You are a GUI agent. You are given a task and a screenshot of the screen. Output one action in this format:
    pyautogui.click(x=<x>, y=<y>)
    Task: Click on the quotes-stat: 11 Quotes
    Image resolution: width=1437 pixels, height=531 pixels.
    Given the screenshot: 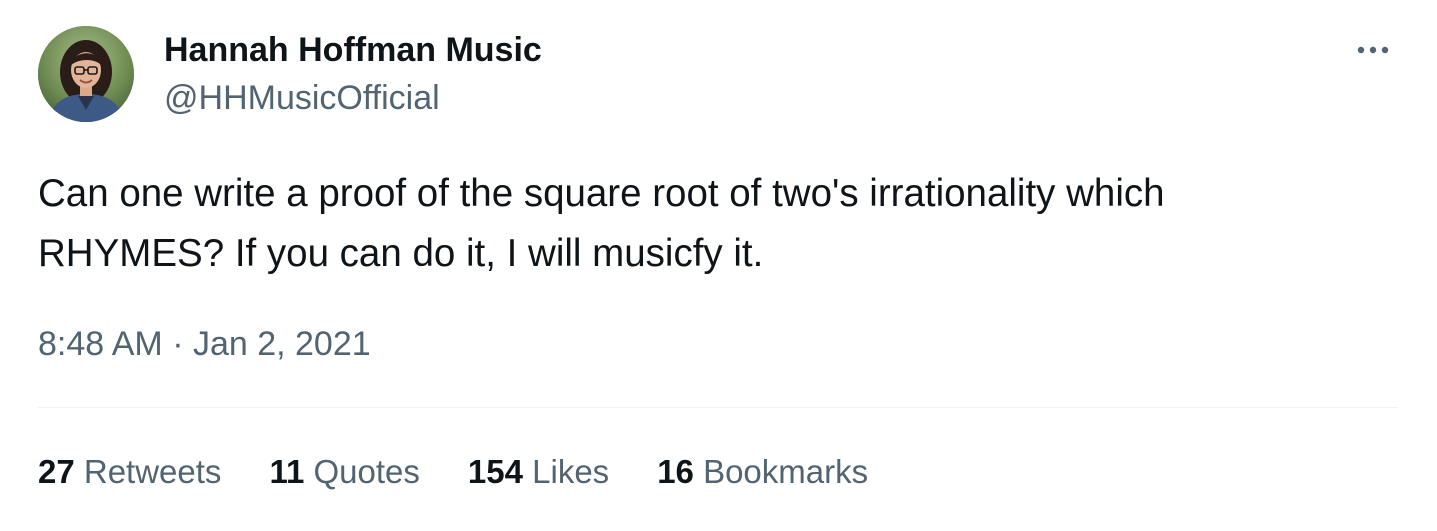 What is the action you would take?
    pyautogui.click(x=344, y=472)
    